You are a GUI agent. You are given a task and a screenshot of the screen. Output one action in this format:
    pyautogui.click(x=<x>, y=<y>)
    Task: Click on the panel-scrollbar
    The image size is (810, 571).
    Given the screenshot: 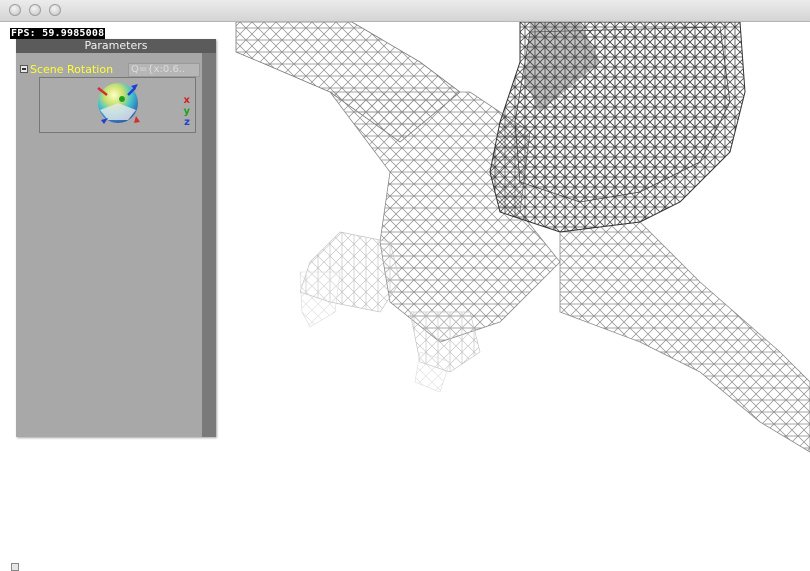 What is the action you would take?
    pyautogui.click(x=209, y=245)
    